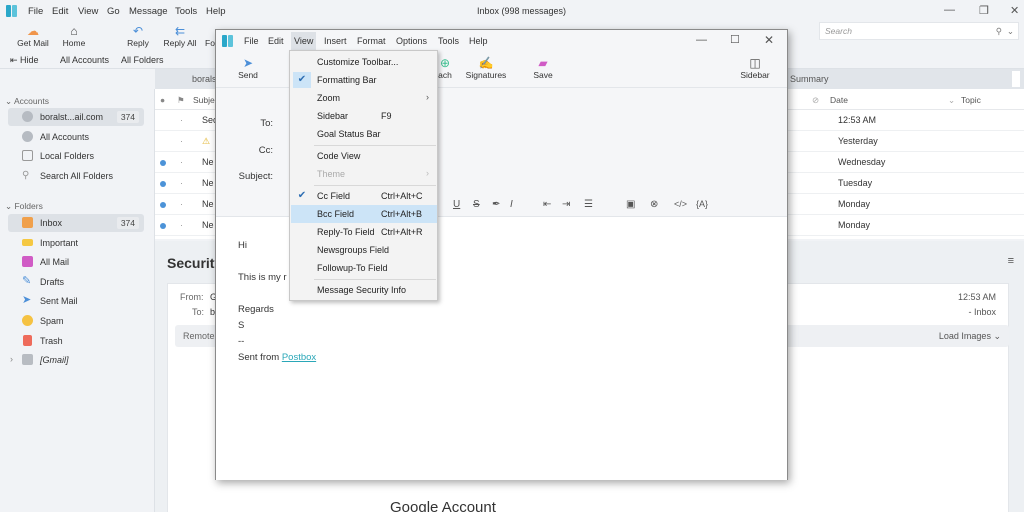  Describe the element at coordinates (76, 176) in the screenshot. I see `sidebar-item-search-all: ⚲ Search All Folders` at that location.